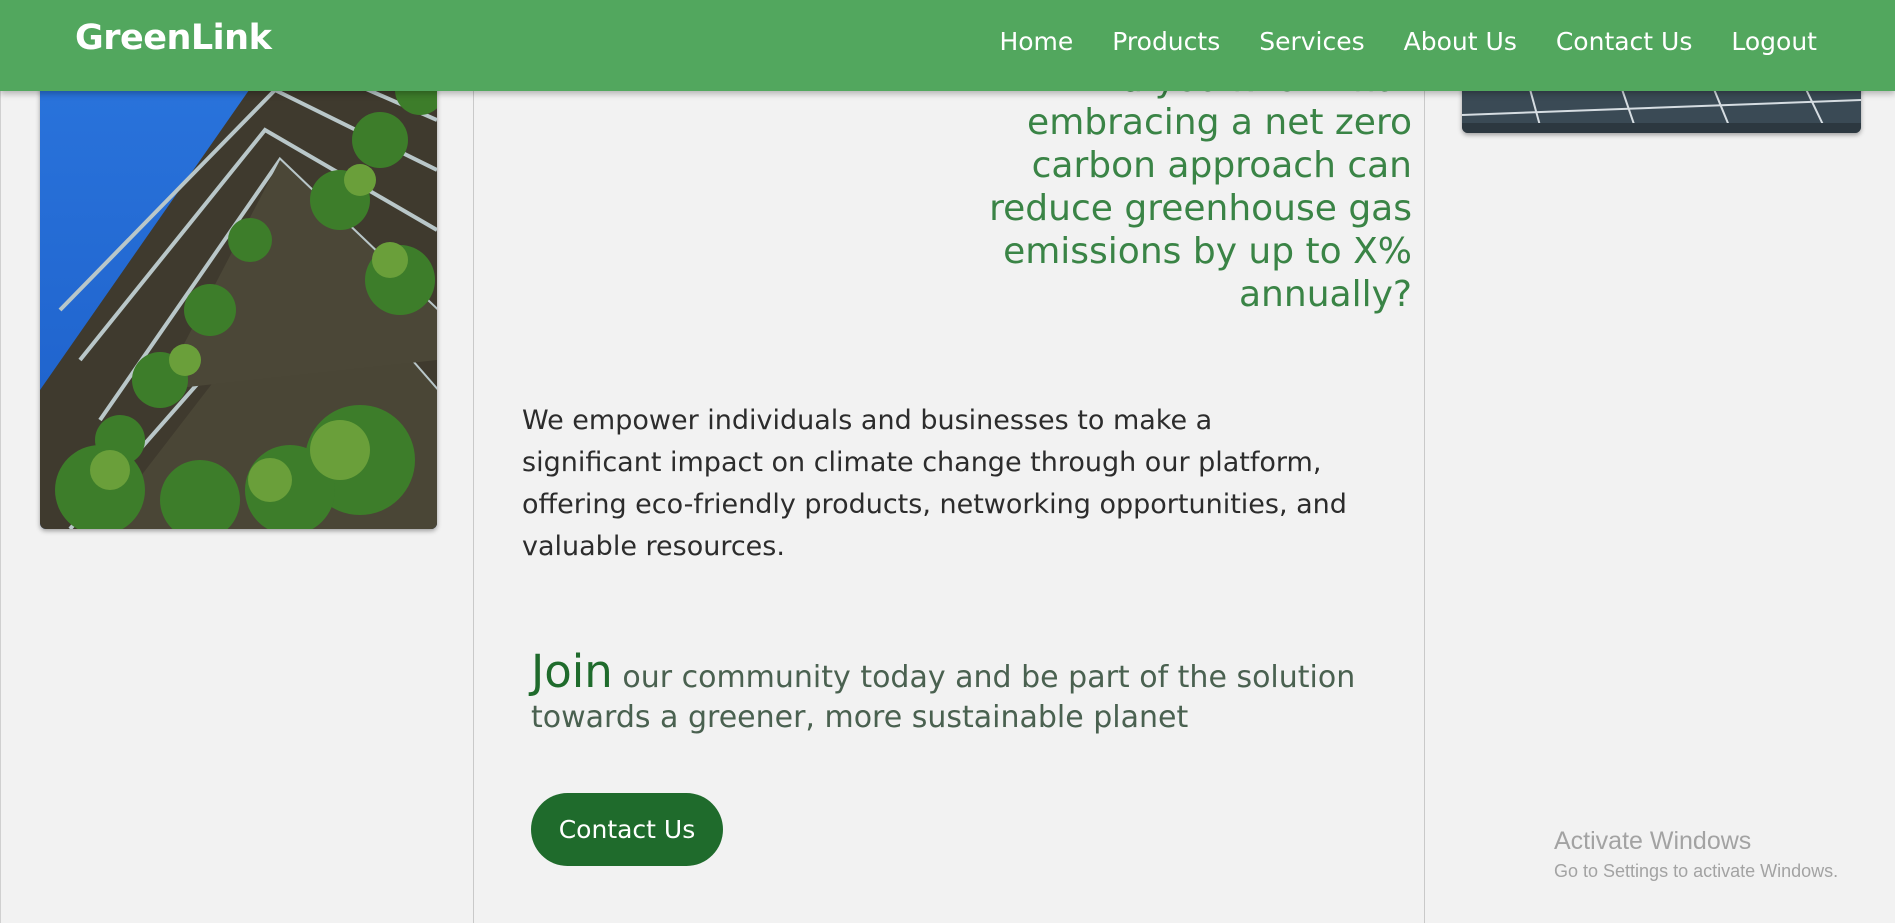 The image size is (1895, 923). What do you see at coordinates (653, 546) in the screenshot?
I see `mission-line: valuable resources.` at bounding box center [653, 546].